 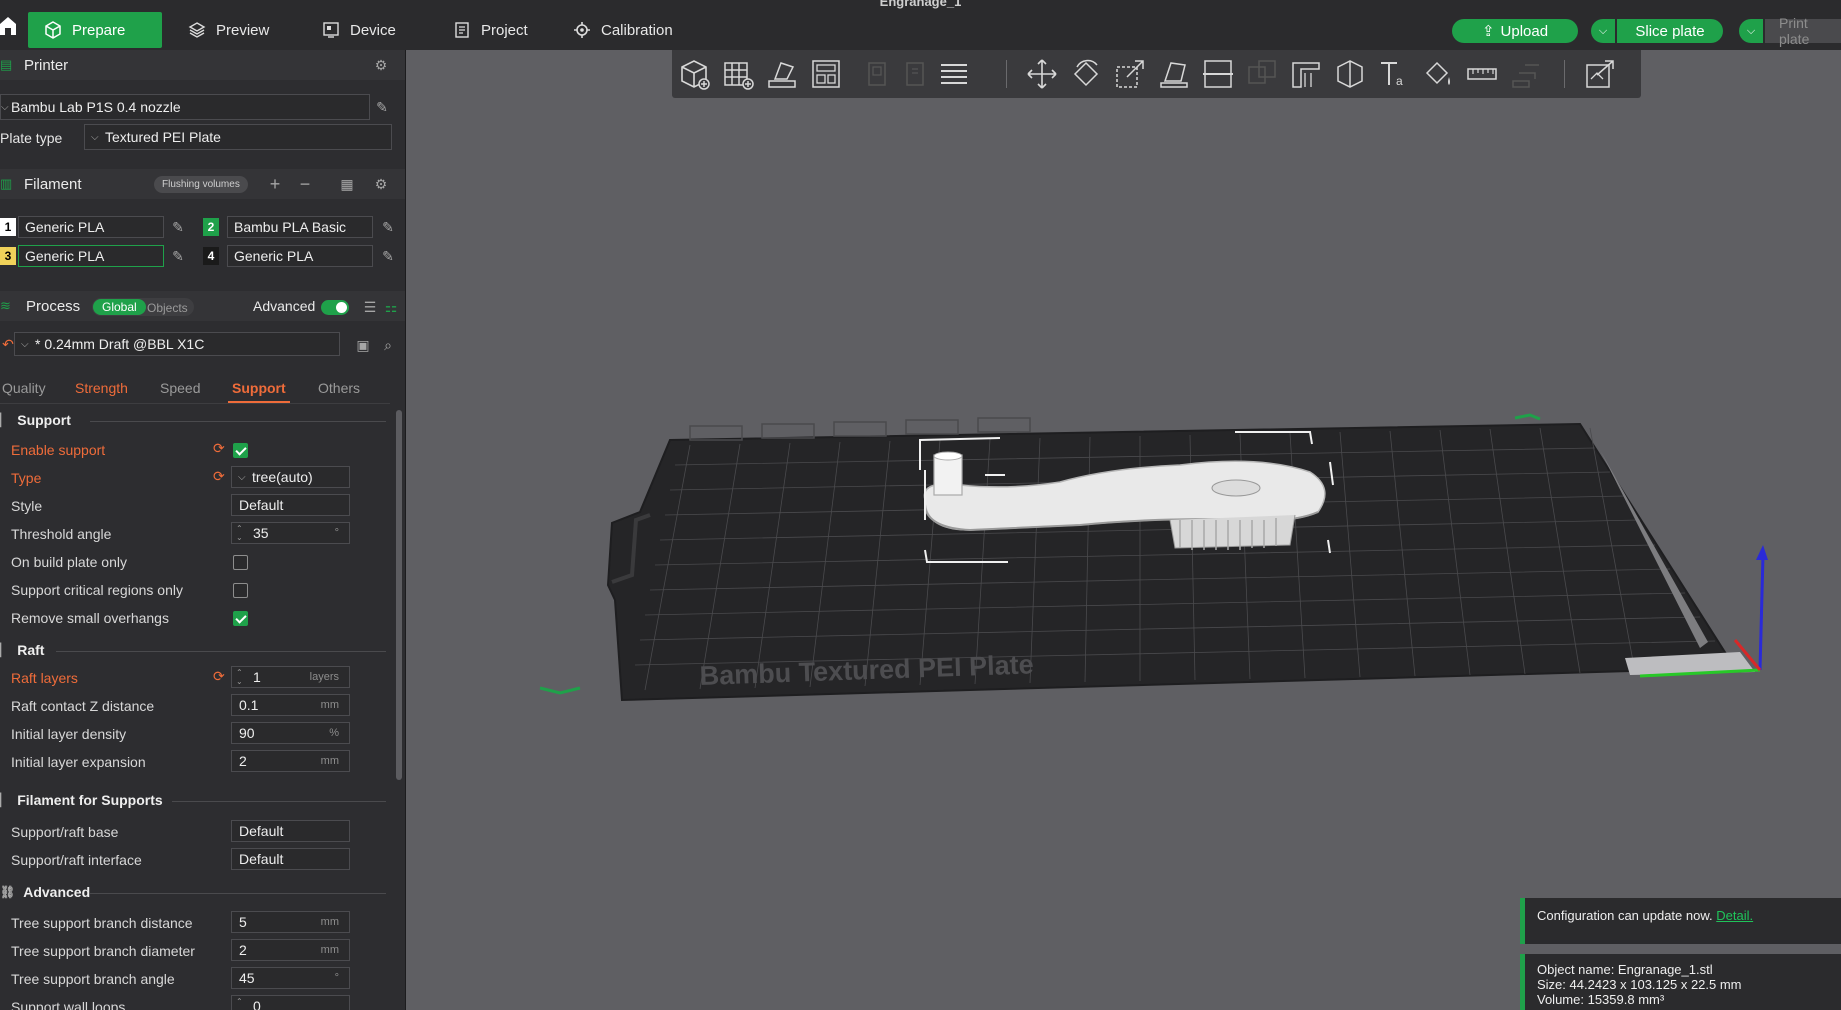 I want to click on assembly-icon, so click(x=1526, y=74).